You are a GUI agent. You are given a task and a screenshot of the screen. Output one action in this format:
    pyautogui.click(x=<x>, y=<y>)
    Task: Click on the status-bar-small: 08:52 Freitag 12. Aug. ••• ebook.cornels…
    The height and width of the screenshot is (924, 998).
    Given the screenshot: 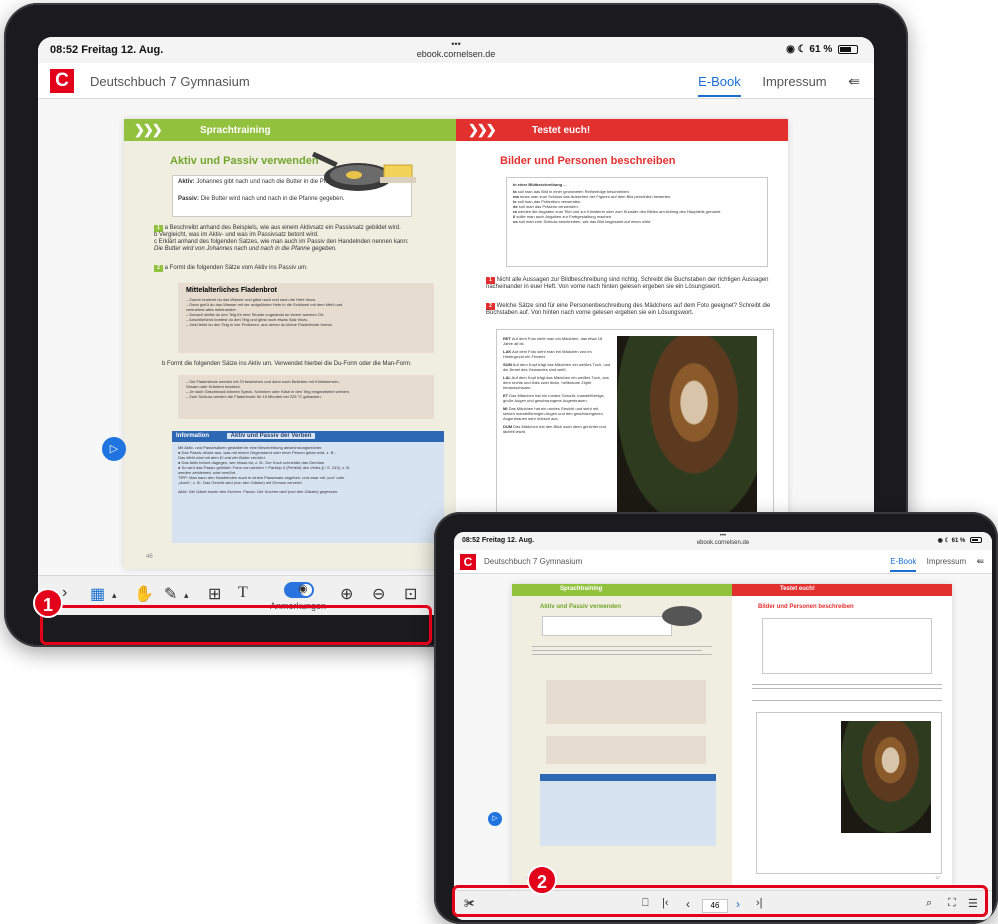 What is the action you would take?
    pyautogui.click(x=723, y=541)
    